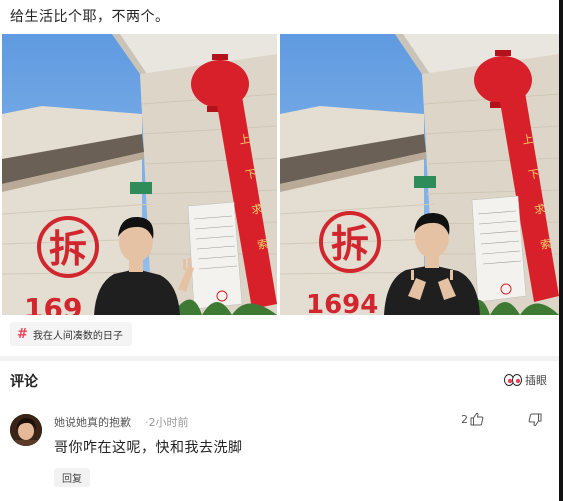  I want to click on eyes-sort-button: 插眼, so click(525, 380).